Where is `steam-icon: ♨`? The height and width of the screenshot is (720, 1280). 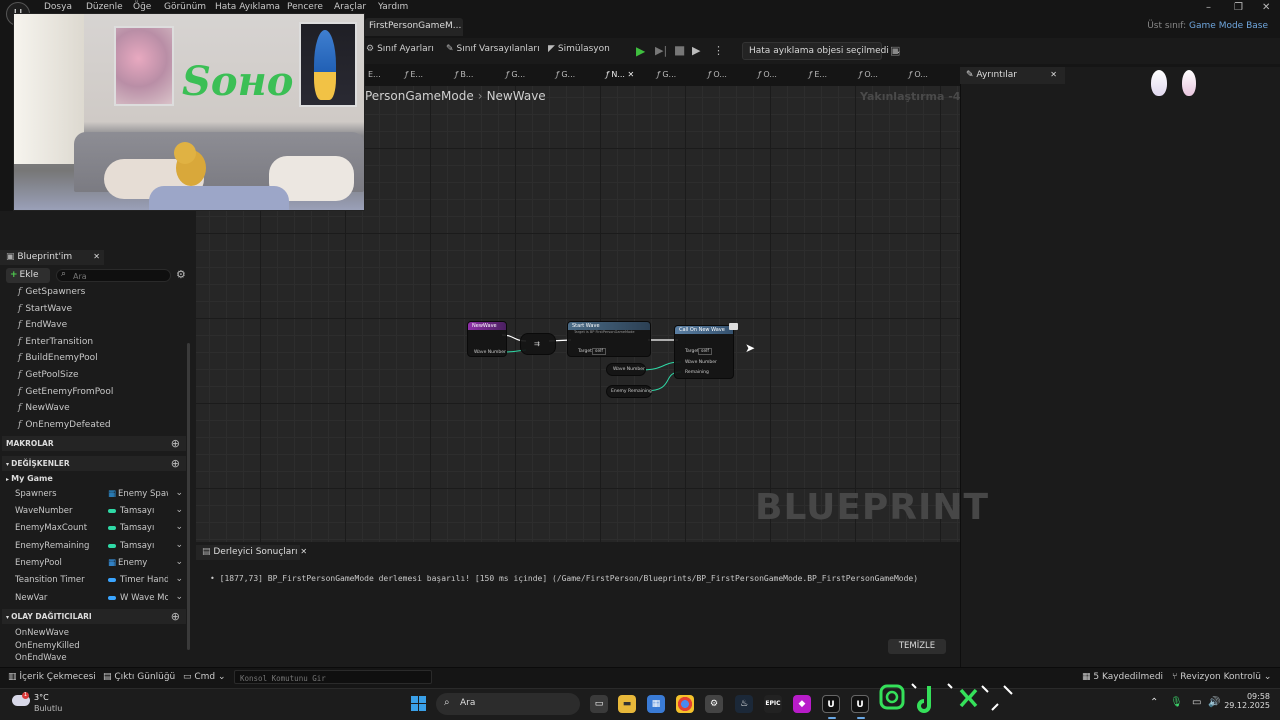 steam-icon: ♨ is located at coordinates (744, 704).